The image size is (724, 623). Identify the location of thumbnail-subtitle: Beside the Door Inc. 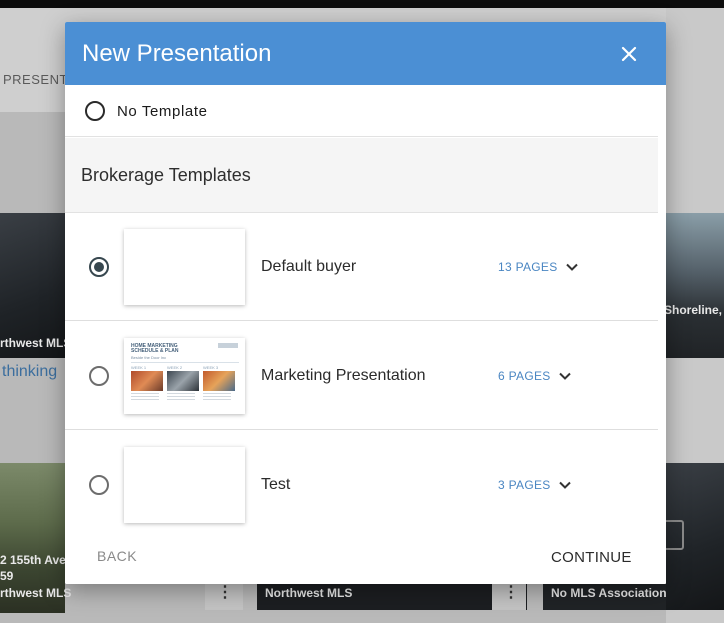
(149, 357).